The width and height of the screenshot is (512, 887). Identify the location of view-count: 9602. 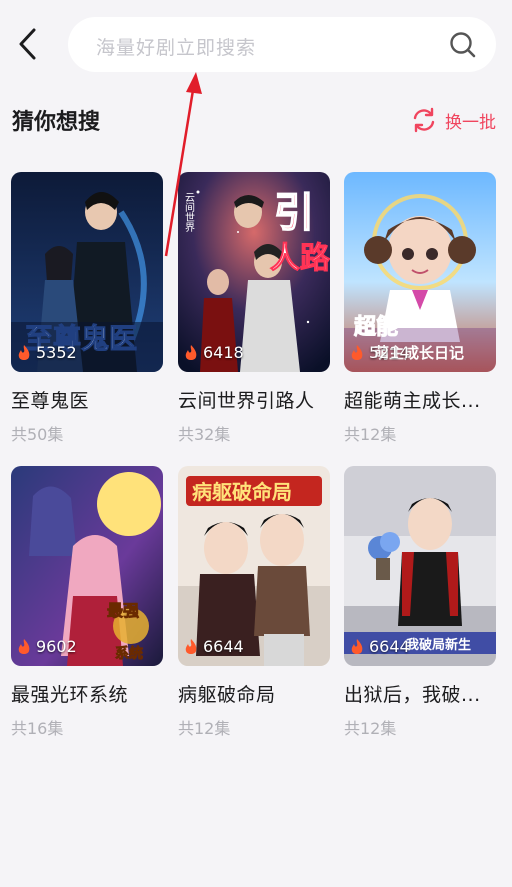
(47, 646).